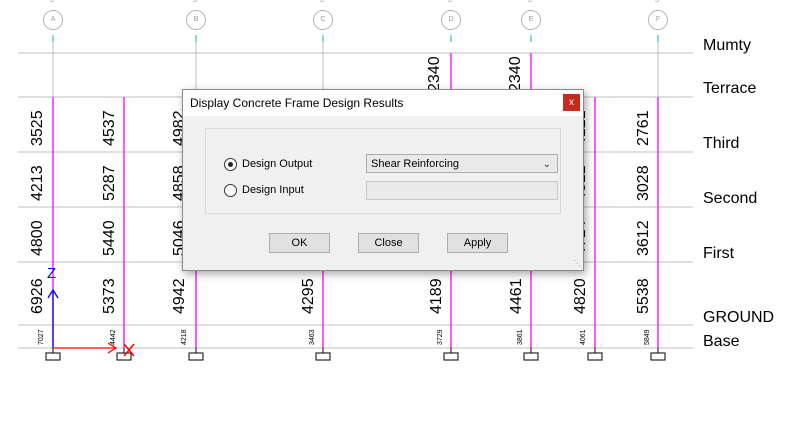  I want to click on grid-bubble-a: A, so click(53, 20).